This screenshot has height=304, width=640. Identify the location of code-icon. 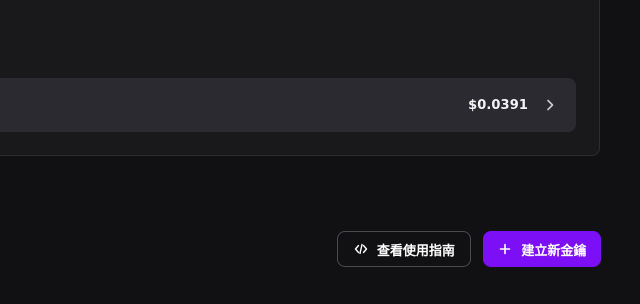
(361, 249).